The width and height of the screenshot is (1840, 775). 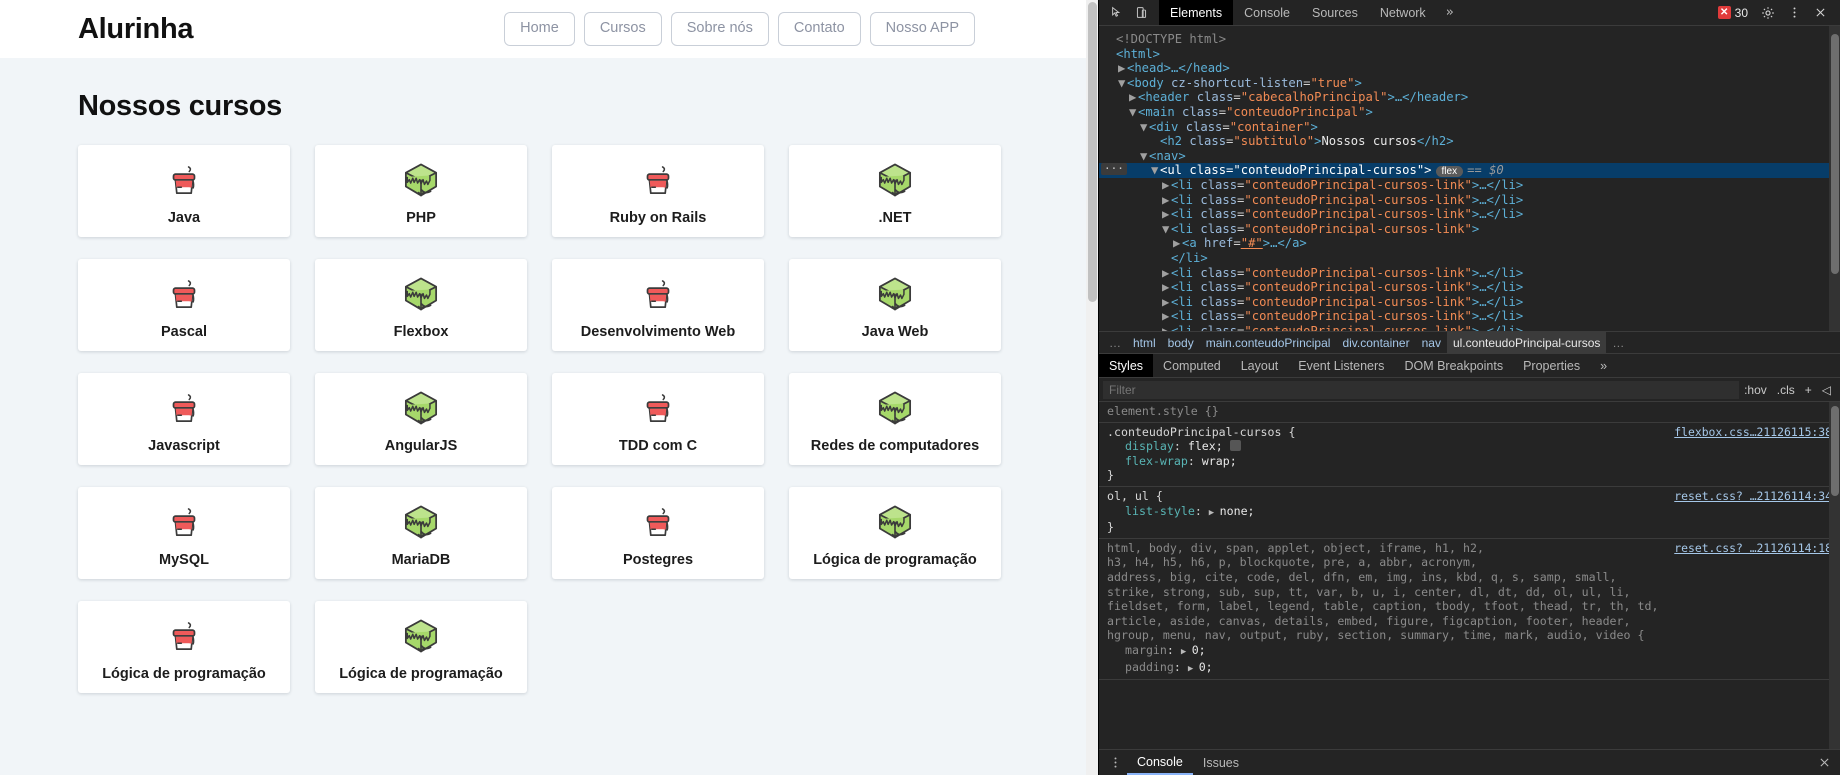 I want to click on css-declaration: display: flex;, so click(x=1469, y=446).